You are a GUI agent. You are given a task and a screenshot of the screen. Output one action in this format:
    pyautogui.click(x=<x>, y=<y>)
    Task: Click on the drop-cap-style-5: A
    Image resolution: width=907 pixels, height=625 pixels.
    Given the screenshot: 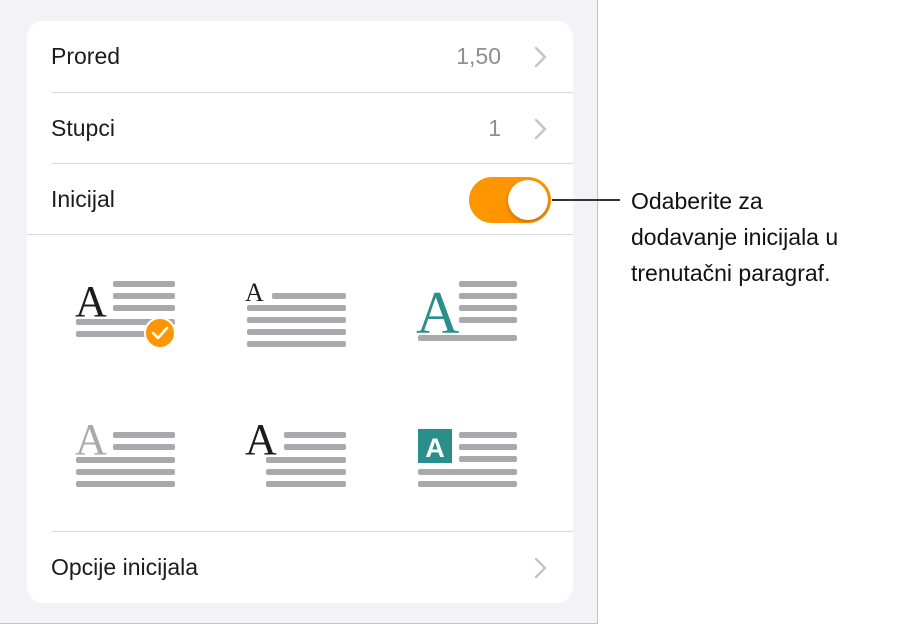 What is the action you would take?
    pyautogui.click(x=299, y=454)
    